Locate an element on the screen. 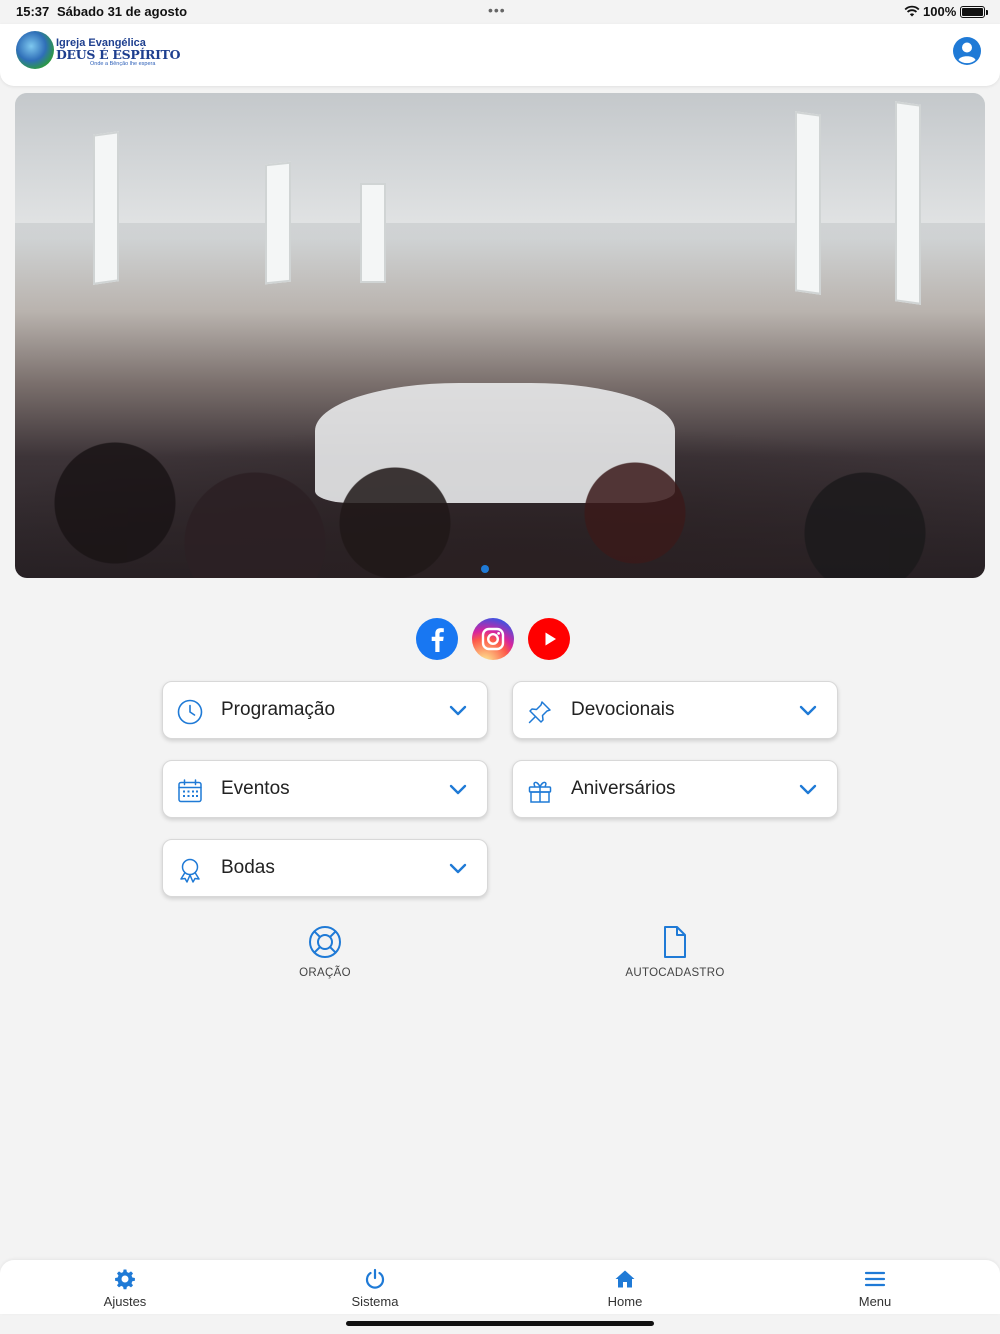 This screenshot has height=1334, width=1000. calendar-icon is located at coordinates (190, 791).